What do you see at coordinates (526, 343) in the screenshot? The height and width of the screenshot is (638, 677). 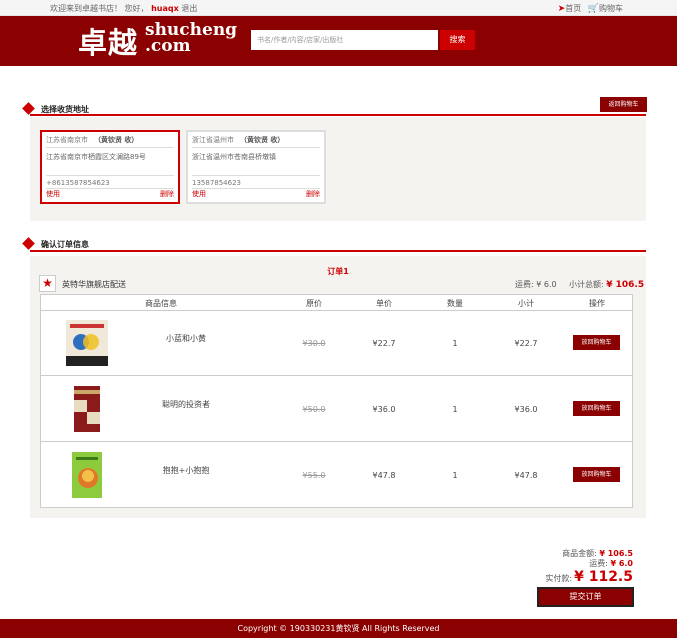 I see `item-subtotal: ¥22.7` at bounding box center [526, 343].